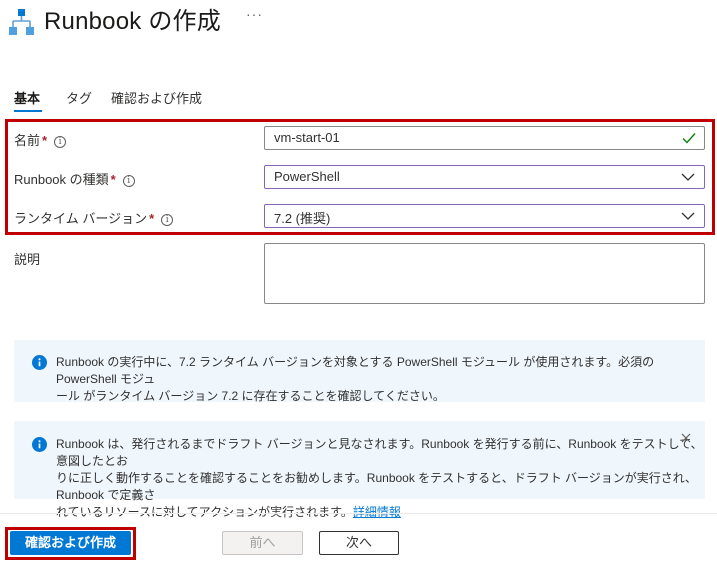  Describe the element at coordinates (484, 177) in the screenshot. I see `runbook-type-select: PowerShell` at that location.